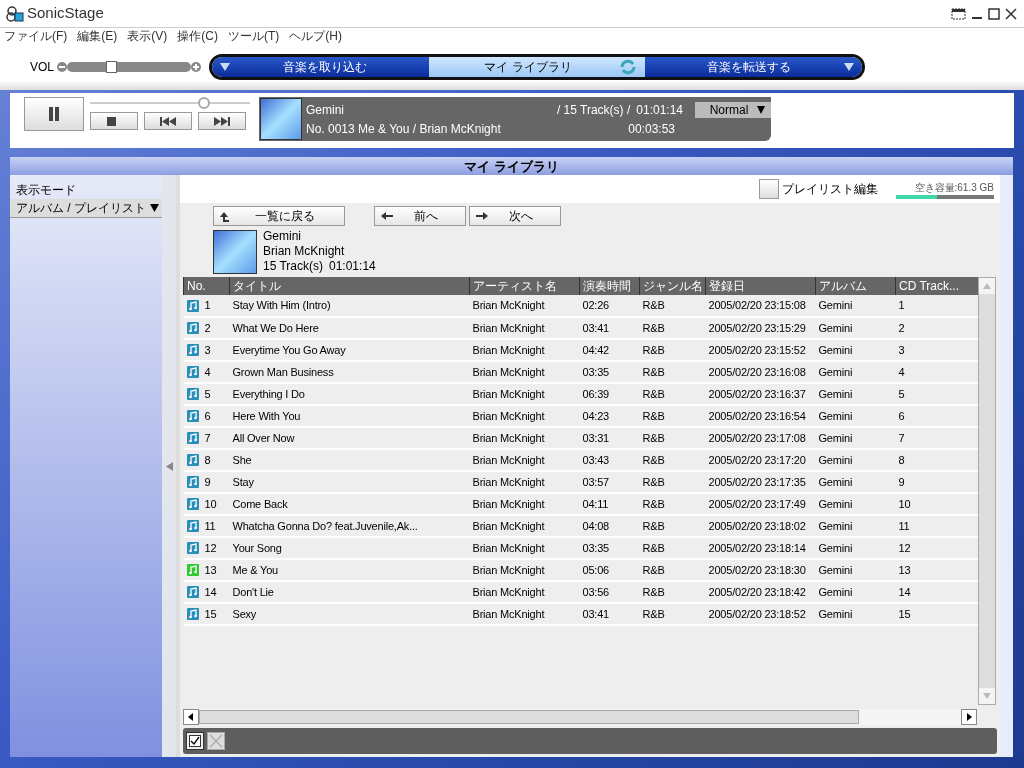 This screenshot has height=768, width=1024. Describe the element at coordinates (349, 306) in the screenshot. I see `table-cell: Stay With Him (Intro)` at that location.